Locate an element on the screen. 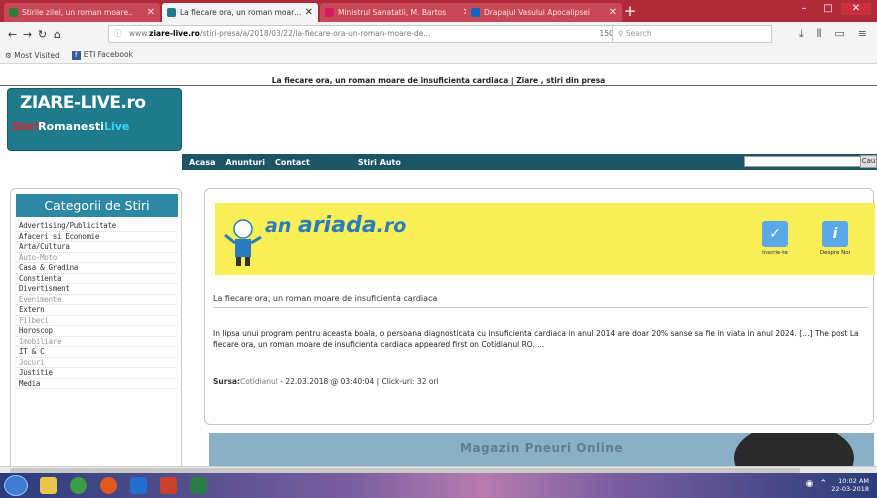 This screenshot has height=498, width=877. menu-icon: ≡ is located at coordinates (862, 34).